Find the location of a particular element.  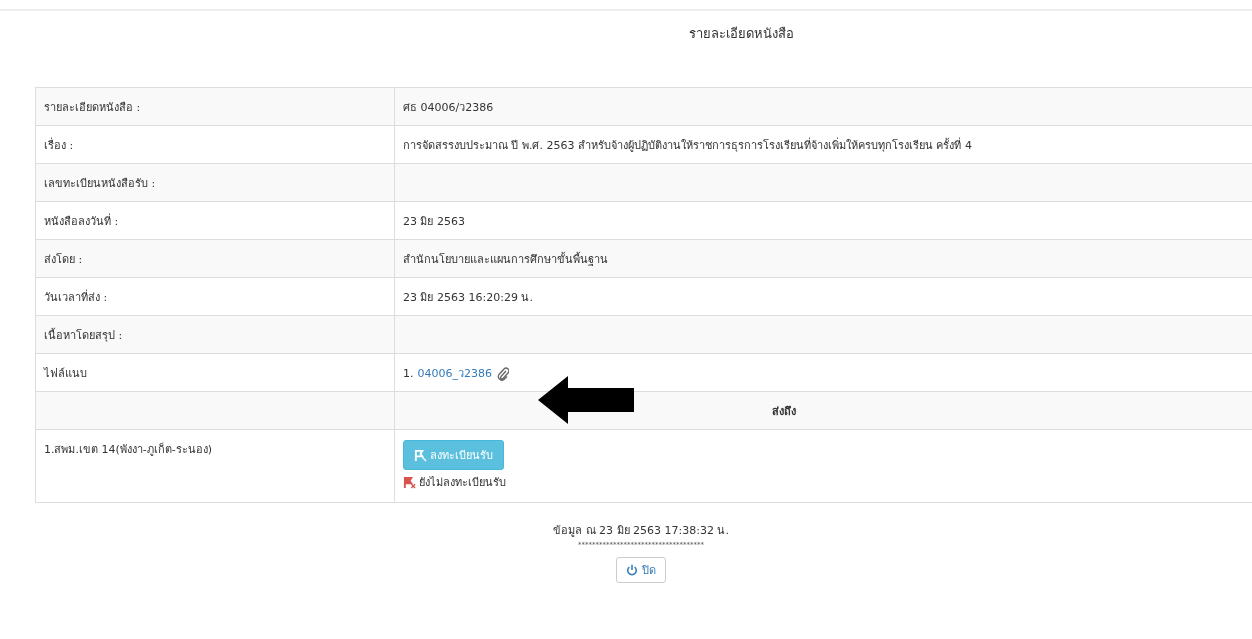

paperclip-icon is located at coordinates (503, 373).